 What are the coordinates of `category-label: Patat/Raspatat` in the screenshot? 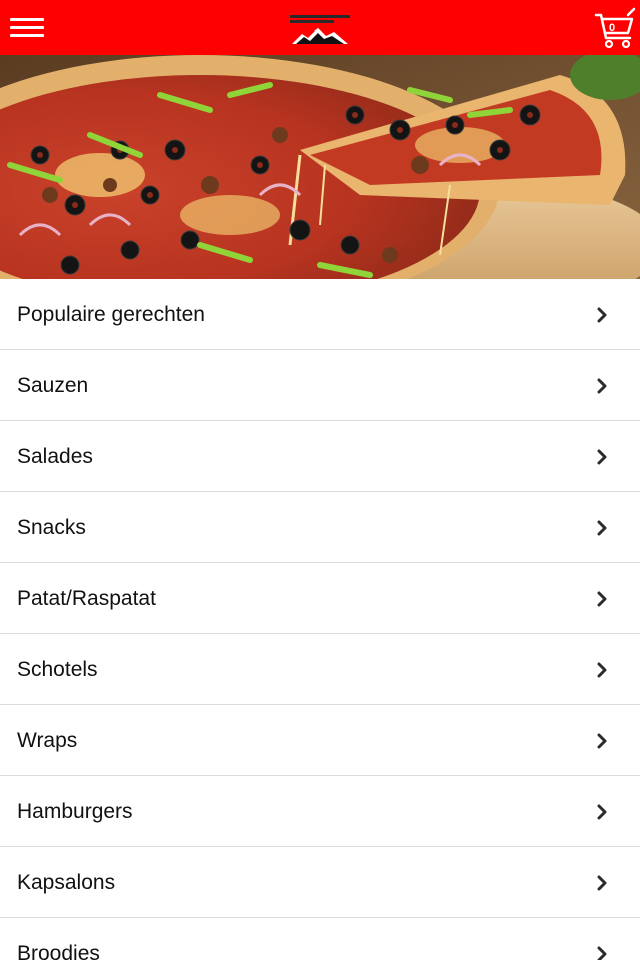 It's located at (86, 598).